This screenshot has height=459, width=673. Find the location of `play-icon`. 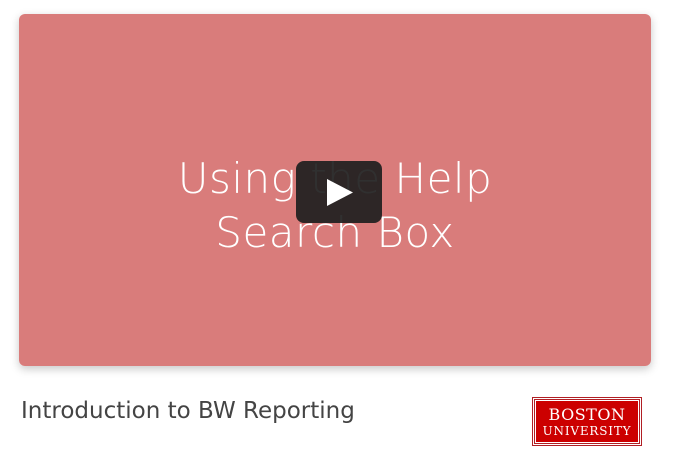

play-icon is located at coordinates (340, 192).